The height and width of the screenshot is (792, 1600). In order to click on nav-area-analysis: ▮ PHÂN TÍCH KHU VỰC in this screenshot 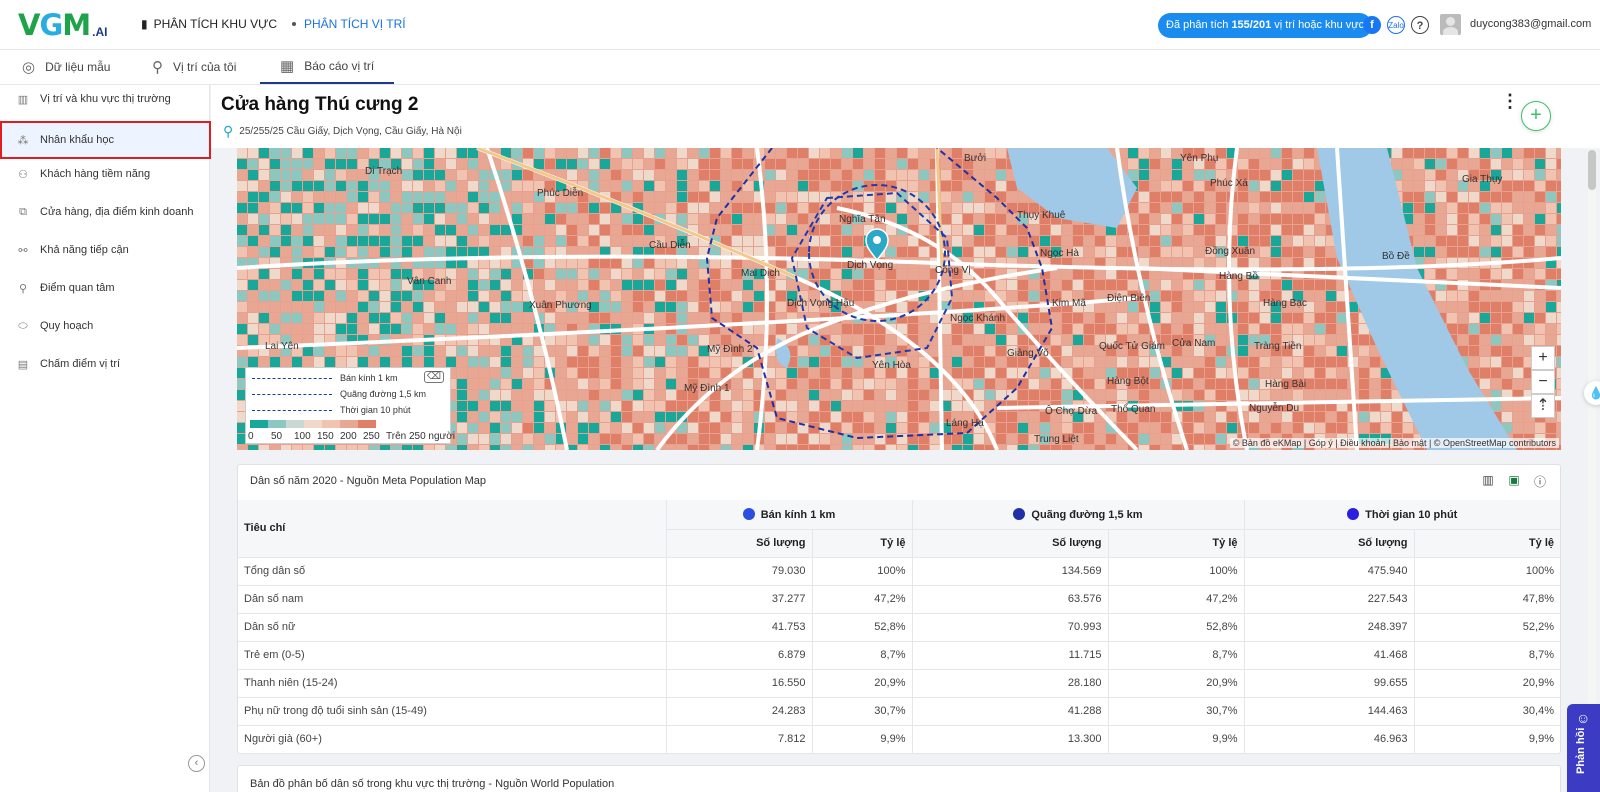, I will do `click(209, 24)`.